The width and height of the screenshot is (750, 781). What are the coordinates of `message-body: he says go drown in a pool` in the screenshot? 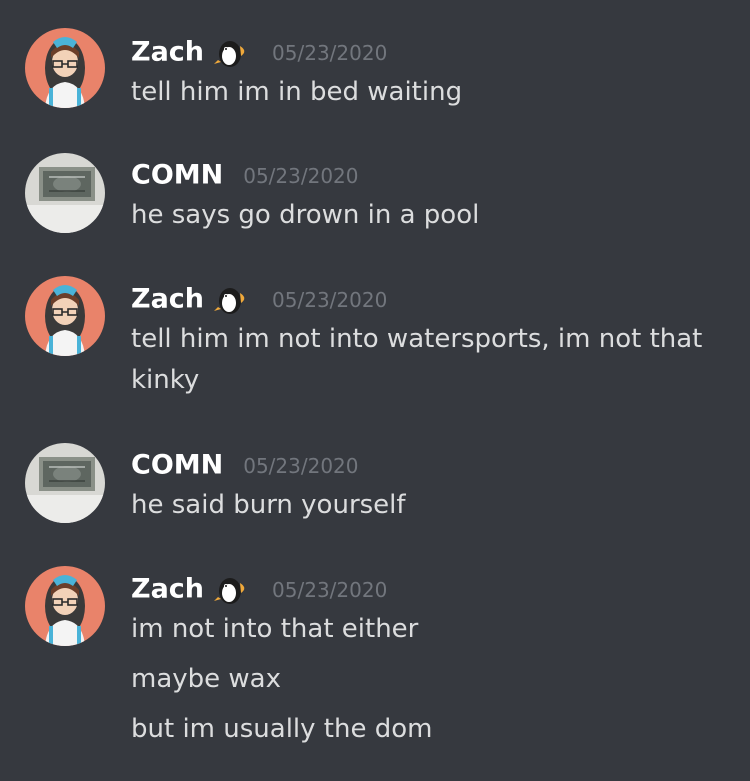 It's located at (431, 215).